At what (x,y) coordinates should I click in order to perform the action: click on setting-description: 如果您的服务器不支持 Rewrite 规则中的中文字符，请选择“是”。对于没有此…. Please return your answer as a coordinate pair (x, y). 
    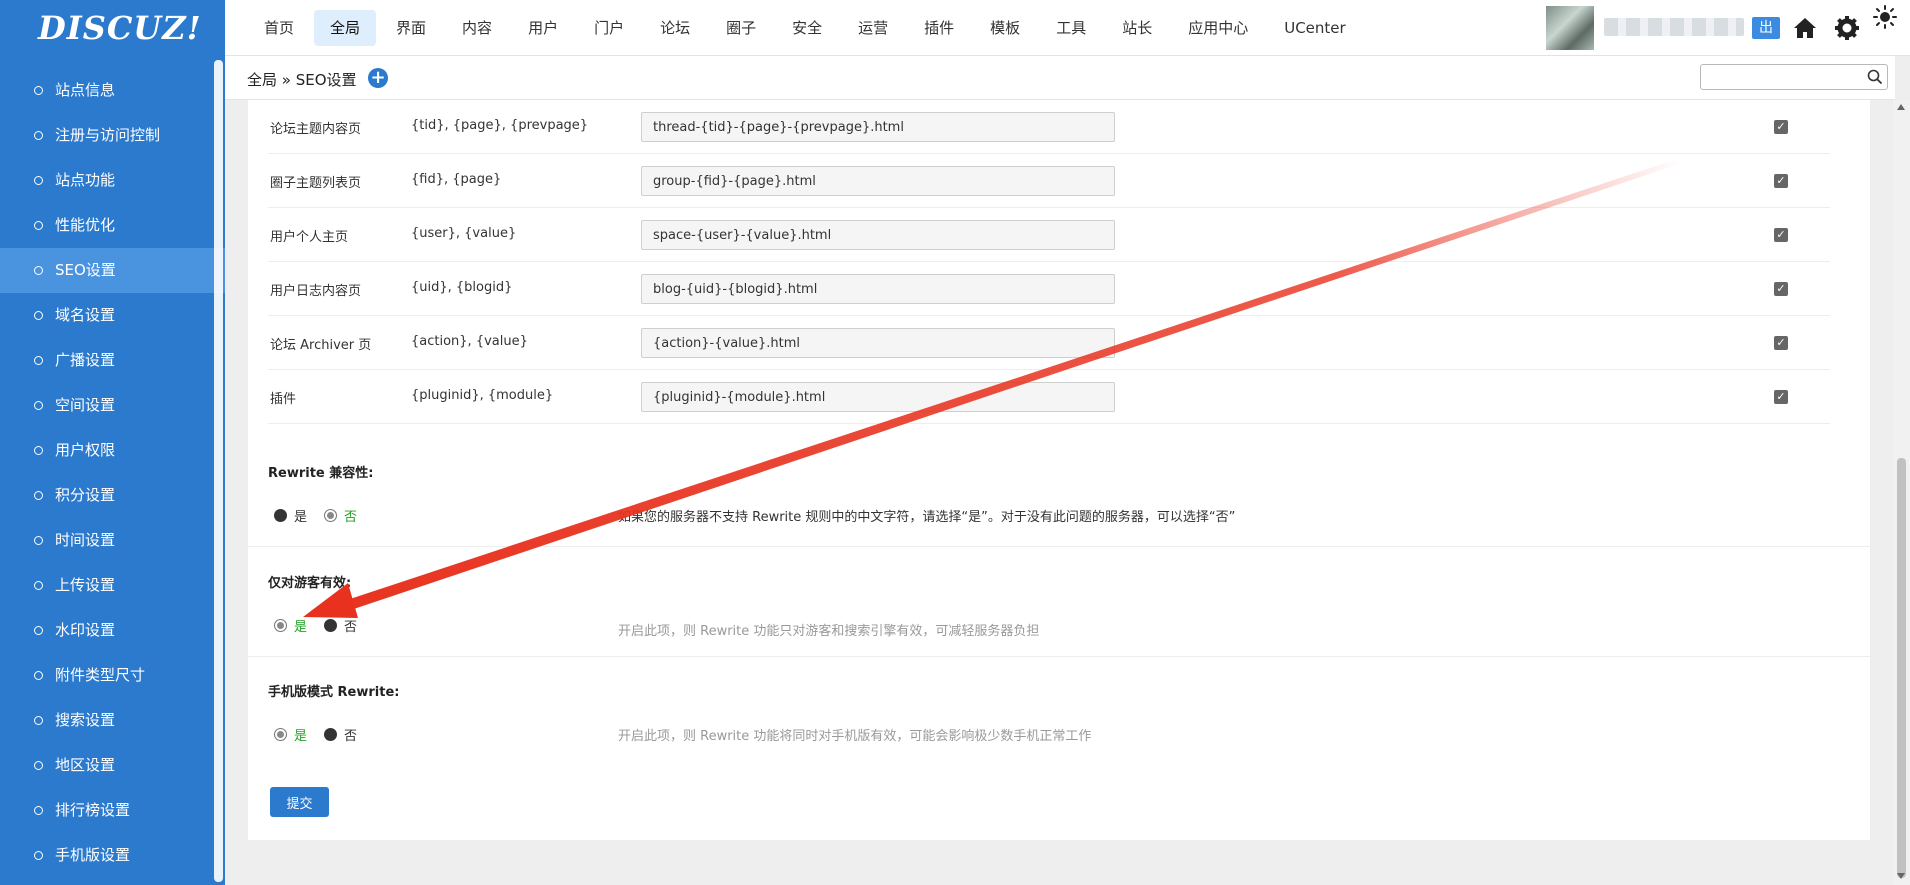
    Looking at the image, I should click on (927, 517).